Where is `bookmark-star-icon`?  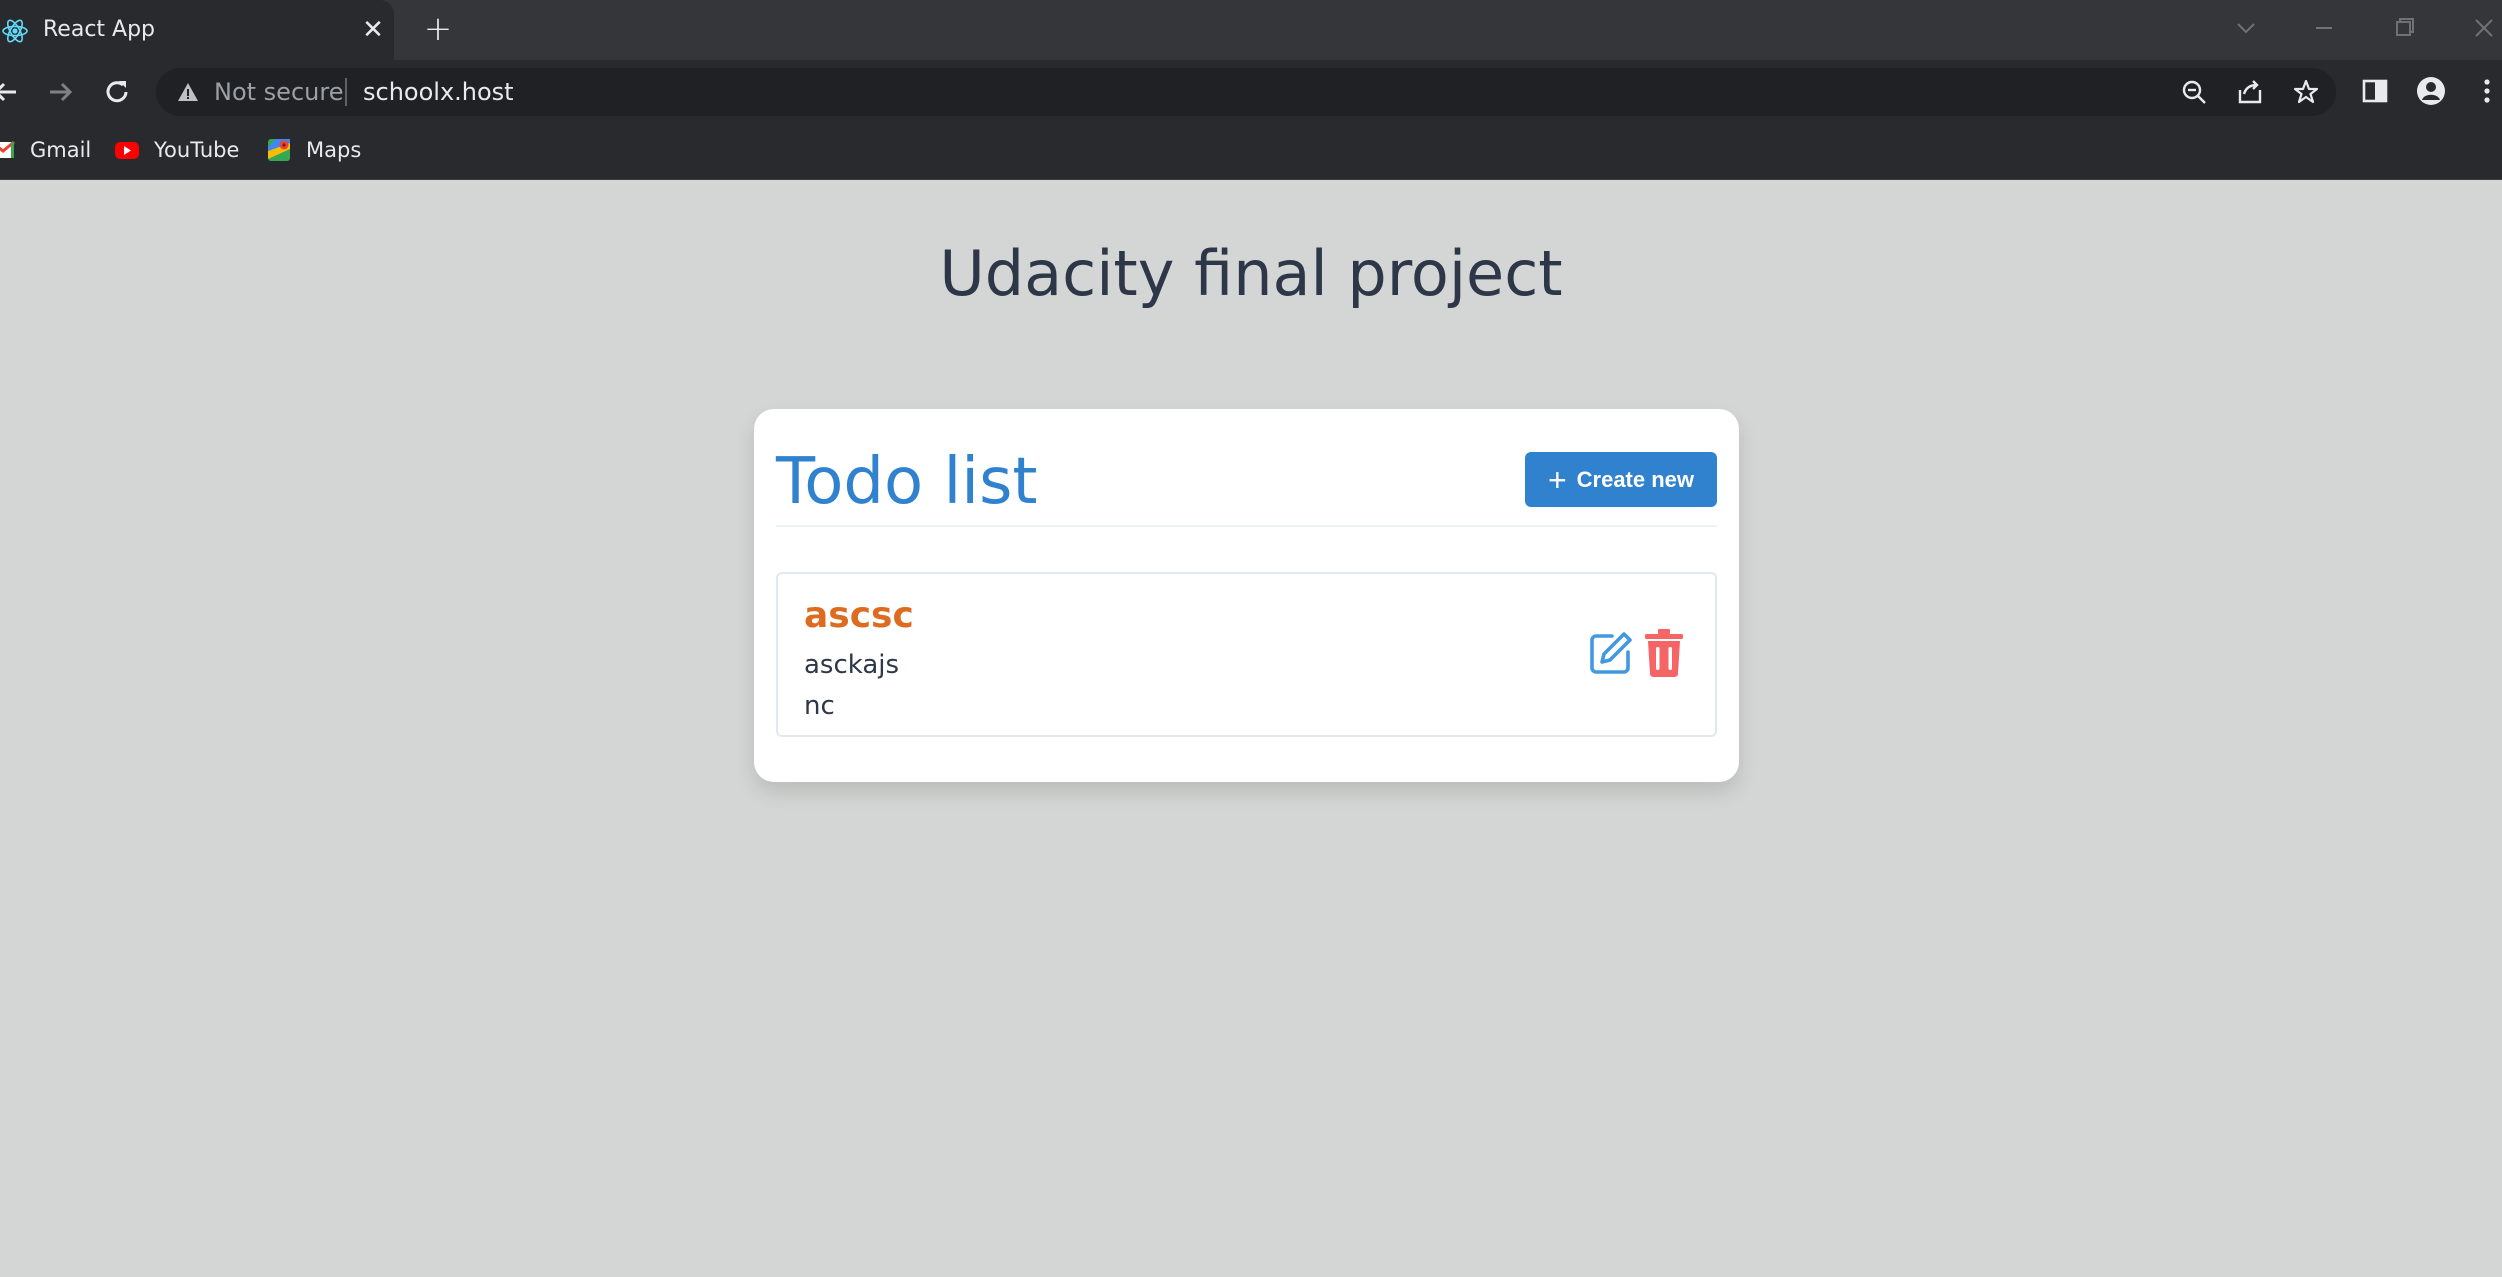
bookmark-star-icon is located at coordinates (2306, 92).